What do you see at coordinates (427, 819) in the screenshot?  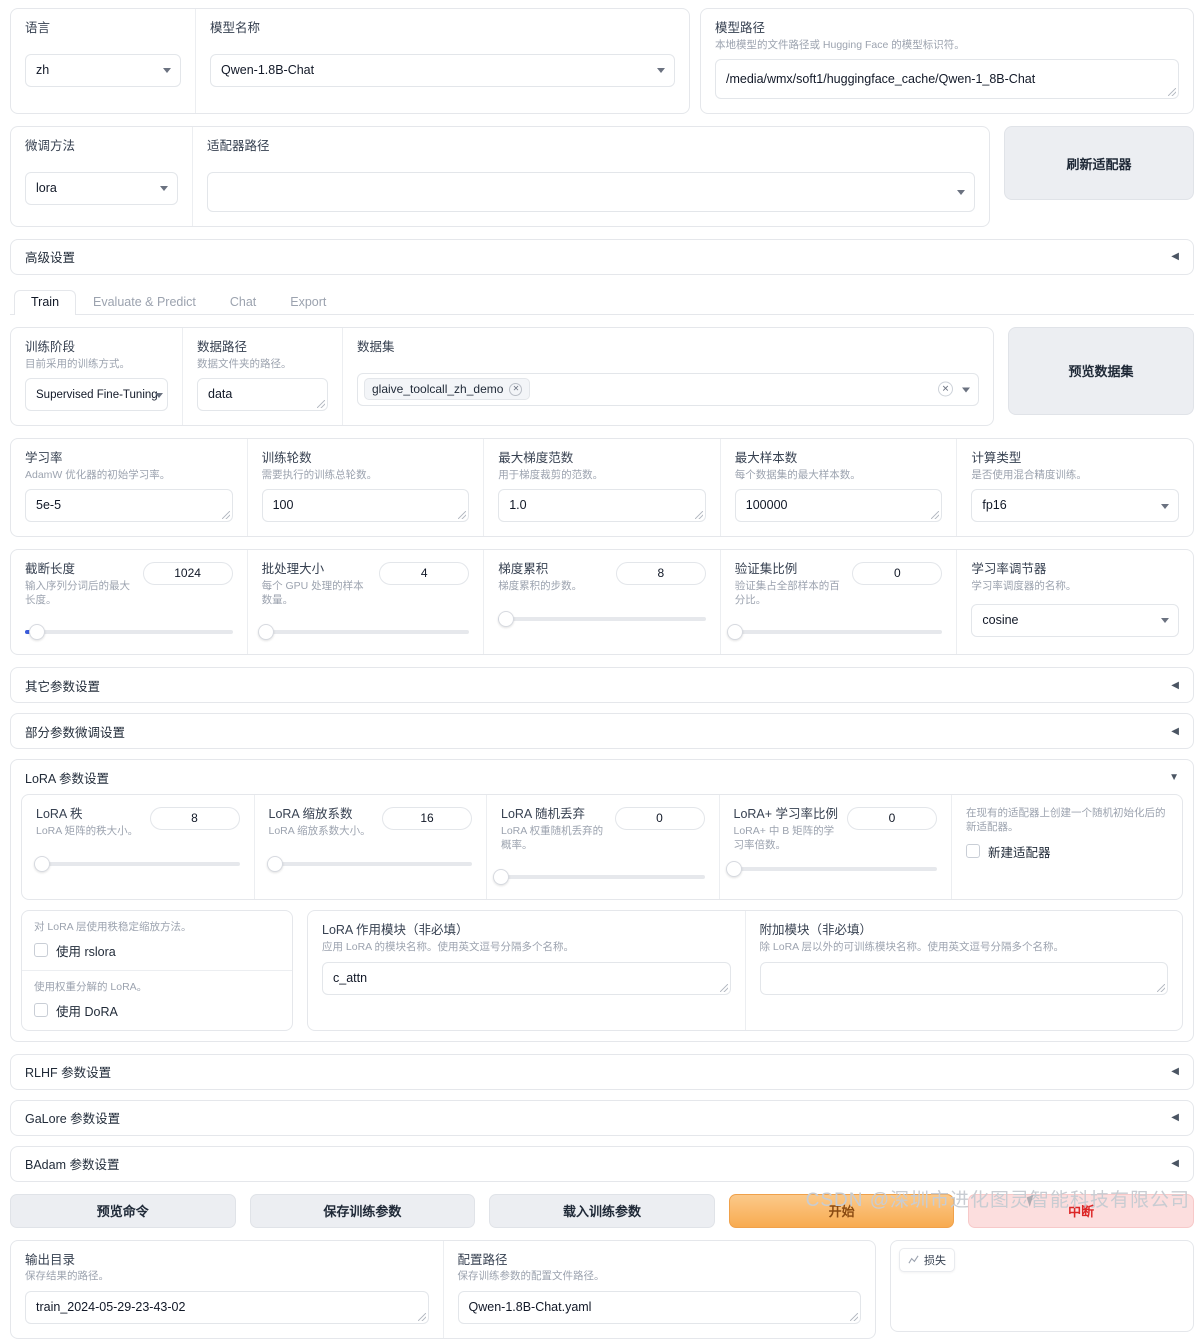 I see `lora-alpha-value: 16` at bounding box center [427, 819].